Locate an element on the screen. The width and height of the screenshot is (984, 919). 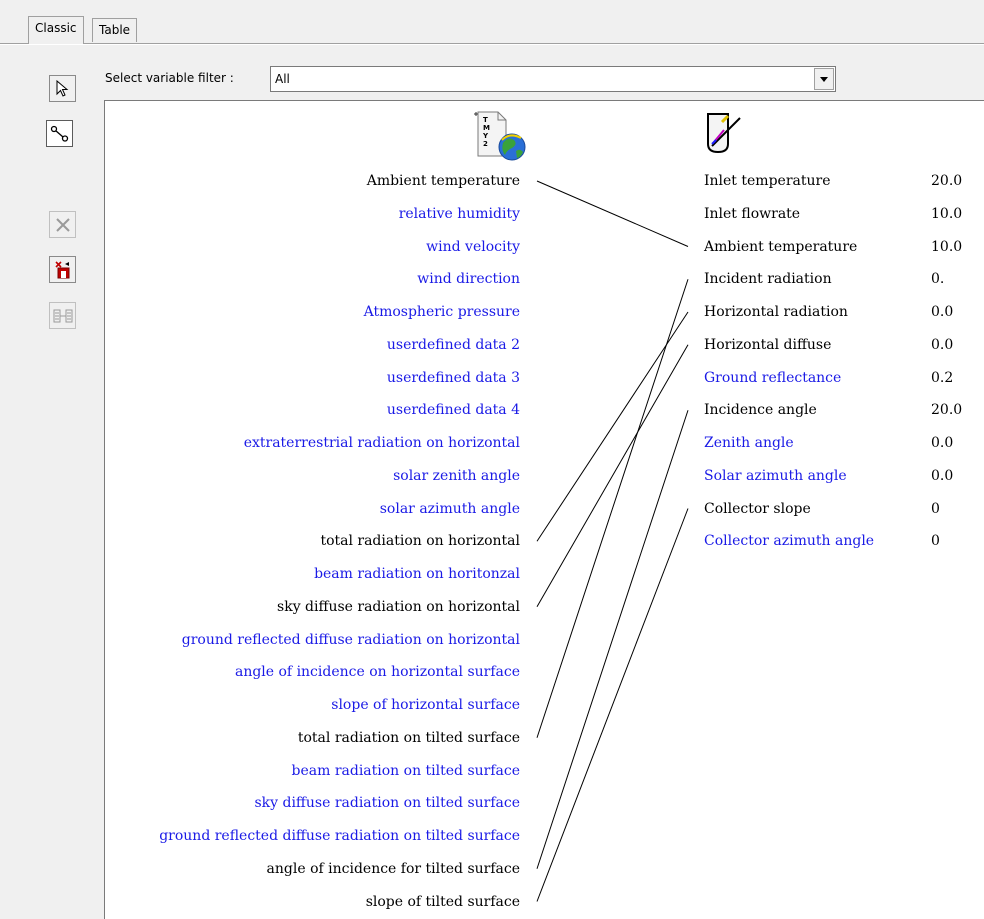
input-variable: Ambient temperature is located at coordinates (780, 247).